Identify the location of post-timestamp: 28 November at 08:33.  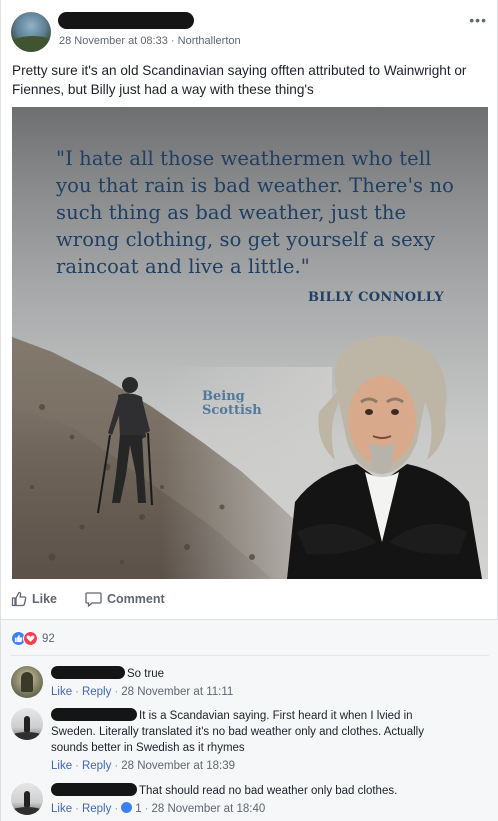
(113, 41).